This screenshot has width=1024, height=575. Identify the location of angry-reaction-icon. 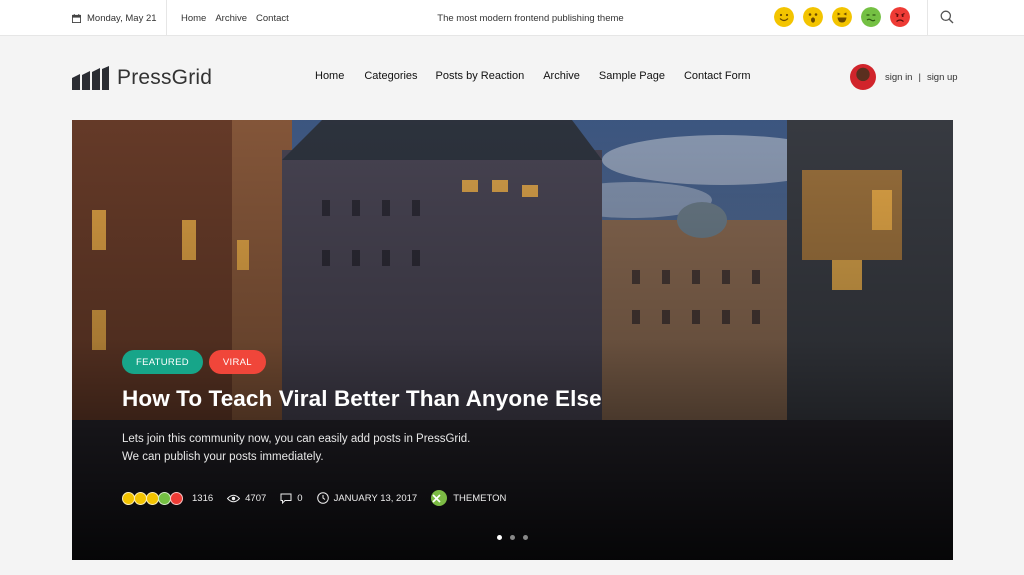
(900, 17).